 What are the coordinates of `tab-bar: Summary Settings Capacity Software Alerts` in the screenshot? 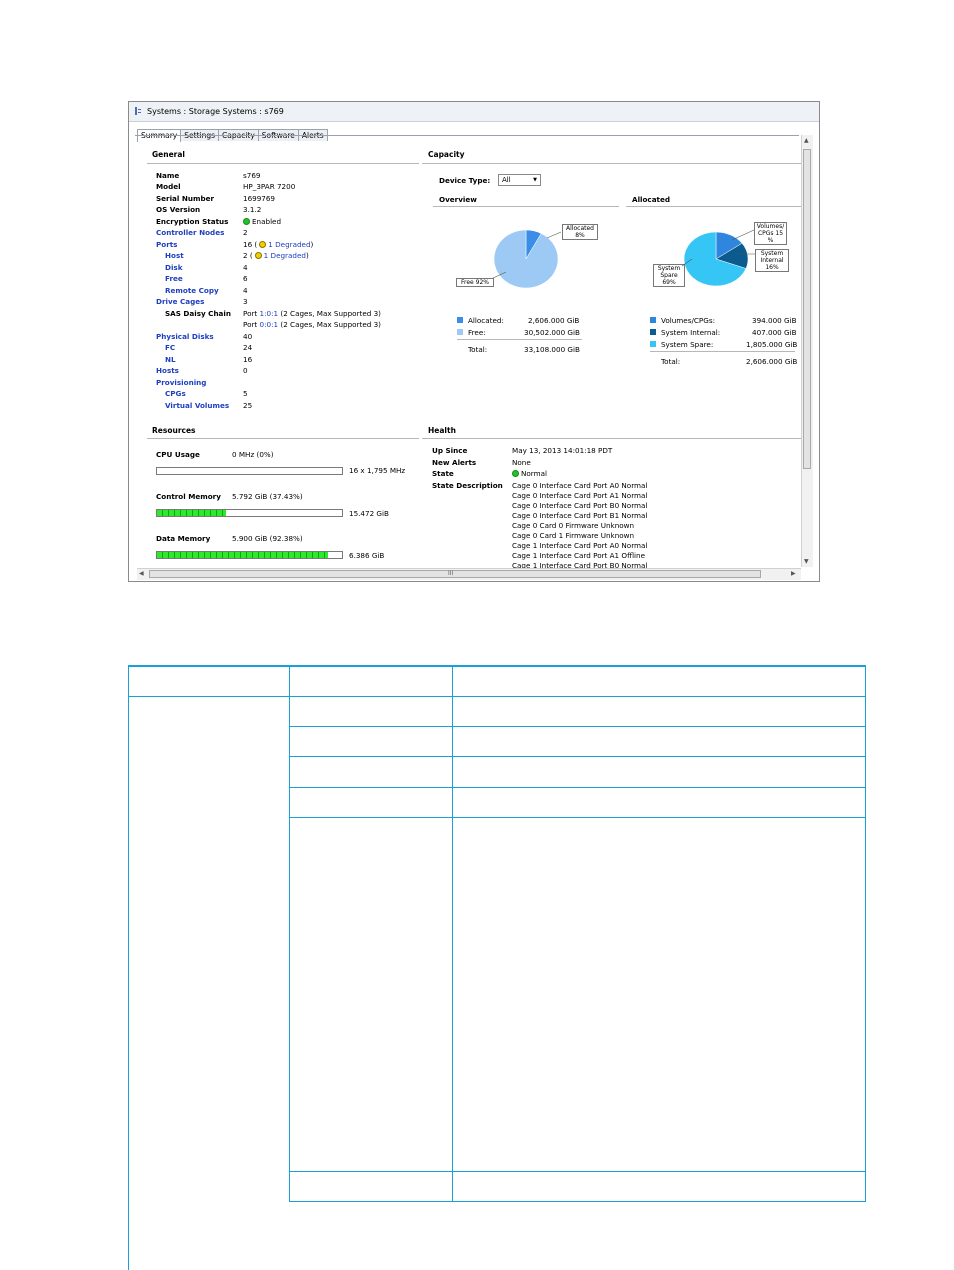 It's located at (232, 132).